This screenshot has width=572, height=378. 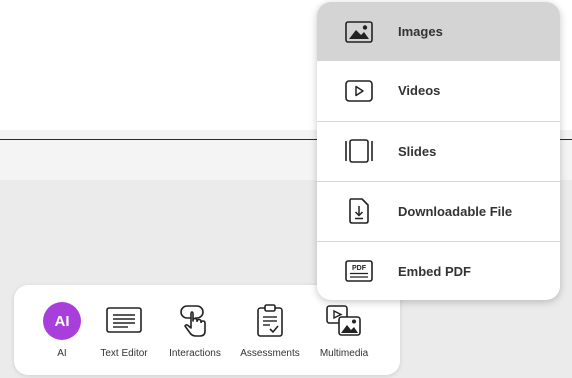 I want to click on menu-item-label: Downloadable File, so click(x=455, y=211).